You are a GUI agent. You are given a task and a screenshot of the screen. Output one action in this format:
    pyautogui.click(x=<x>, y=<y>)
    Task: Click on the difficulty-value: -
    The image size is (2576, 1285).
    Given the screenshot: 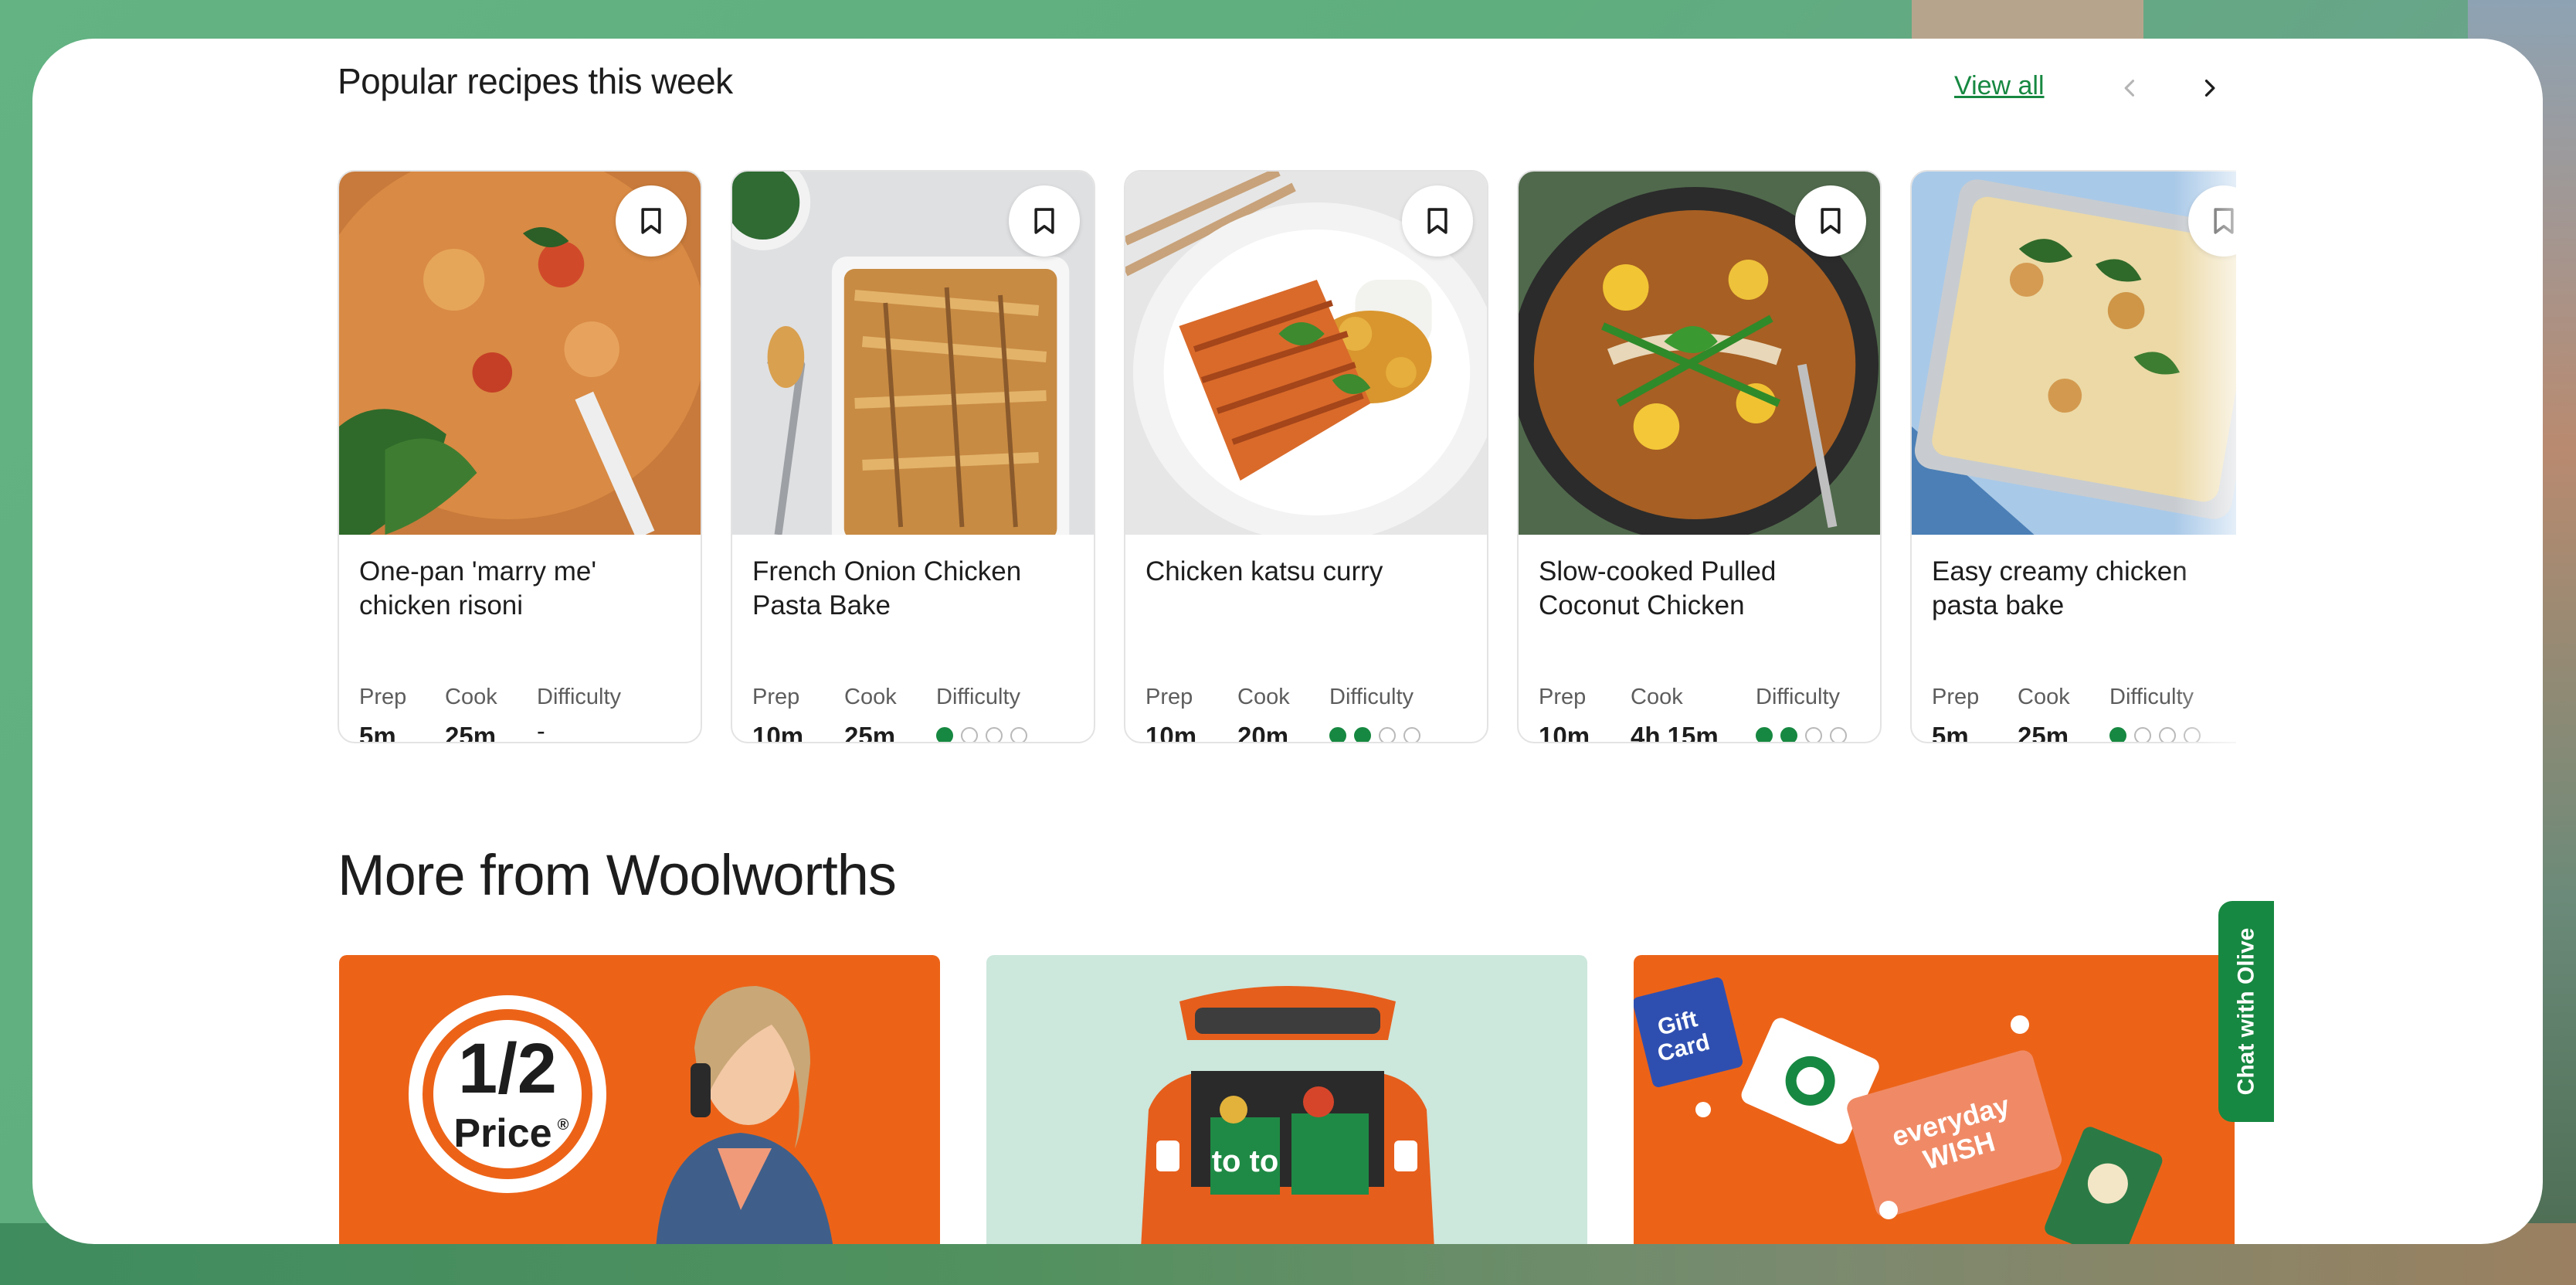 What is the action you would take?
    pyautogui.click(x=541, y=730)
    